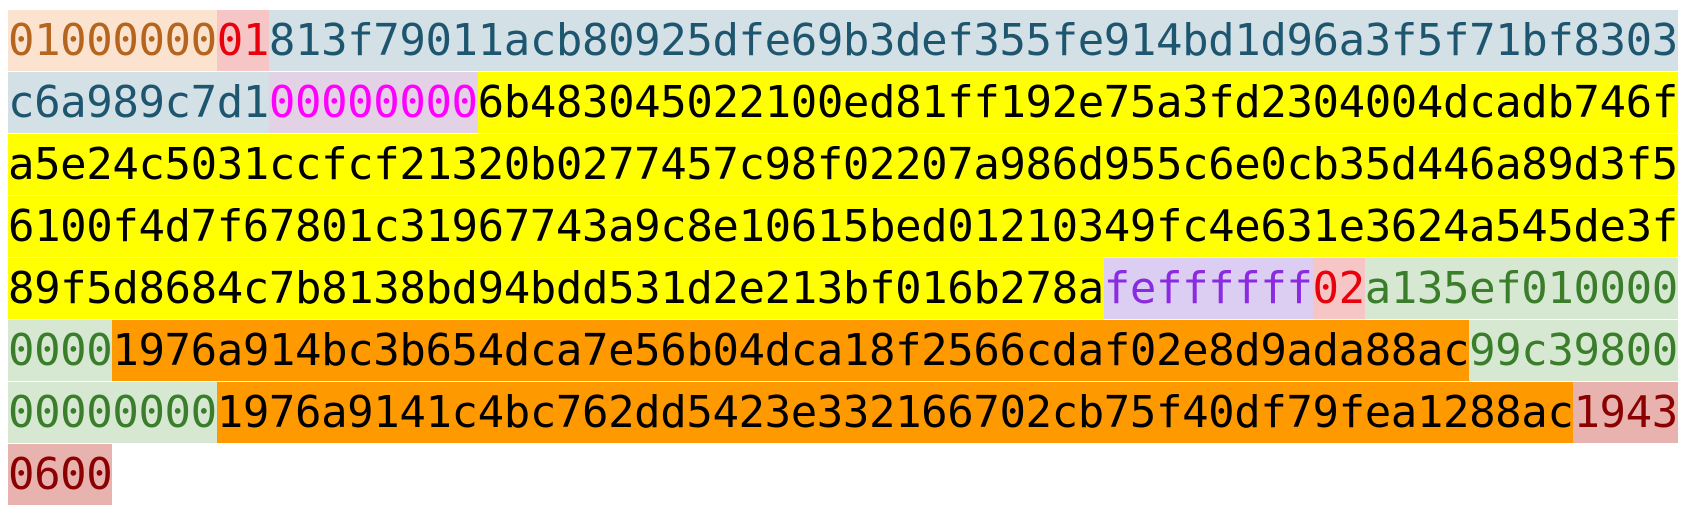  Describe the element at coordinates (1208, 288) in the screenshot. I see `input-sequence-field: feffffff` at that location.